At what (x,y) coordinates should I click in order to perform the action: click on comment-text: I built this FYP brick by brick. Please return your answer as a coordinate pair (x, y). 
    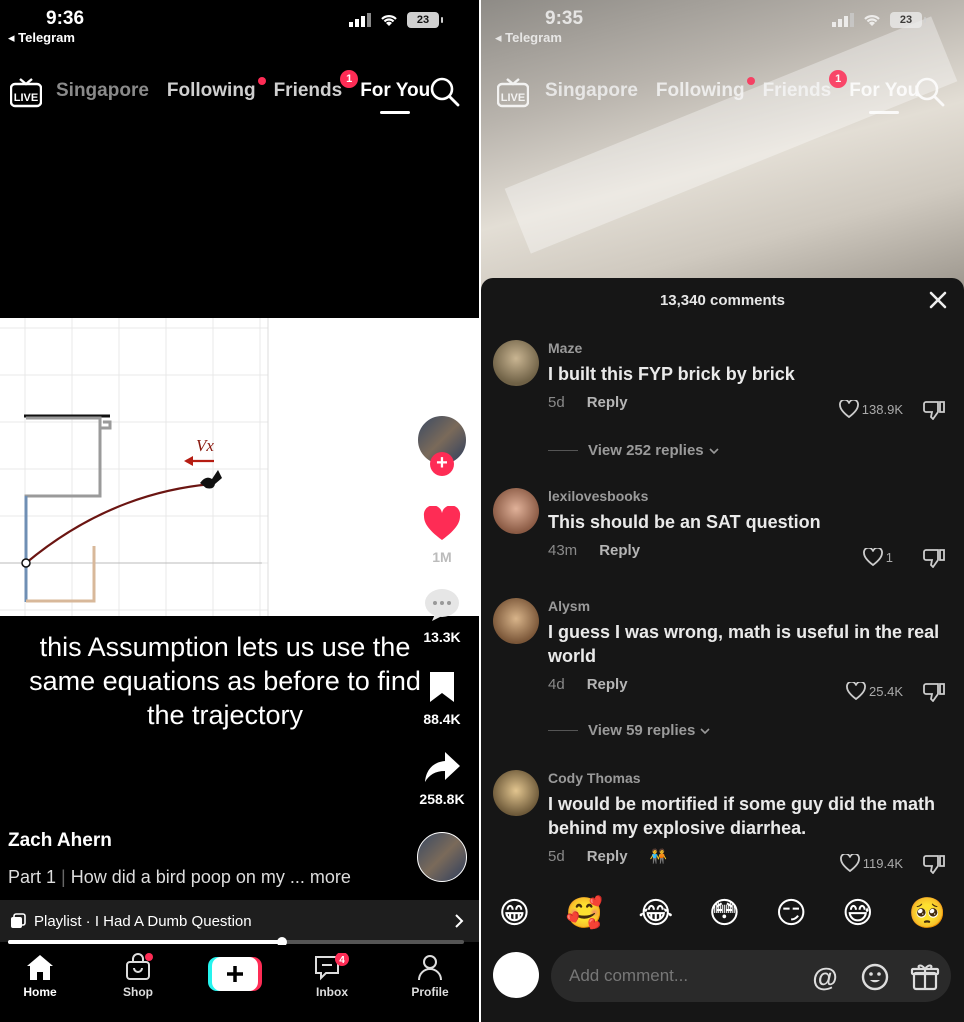
    Looking at the image, I should click on (671, 374).